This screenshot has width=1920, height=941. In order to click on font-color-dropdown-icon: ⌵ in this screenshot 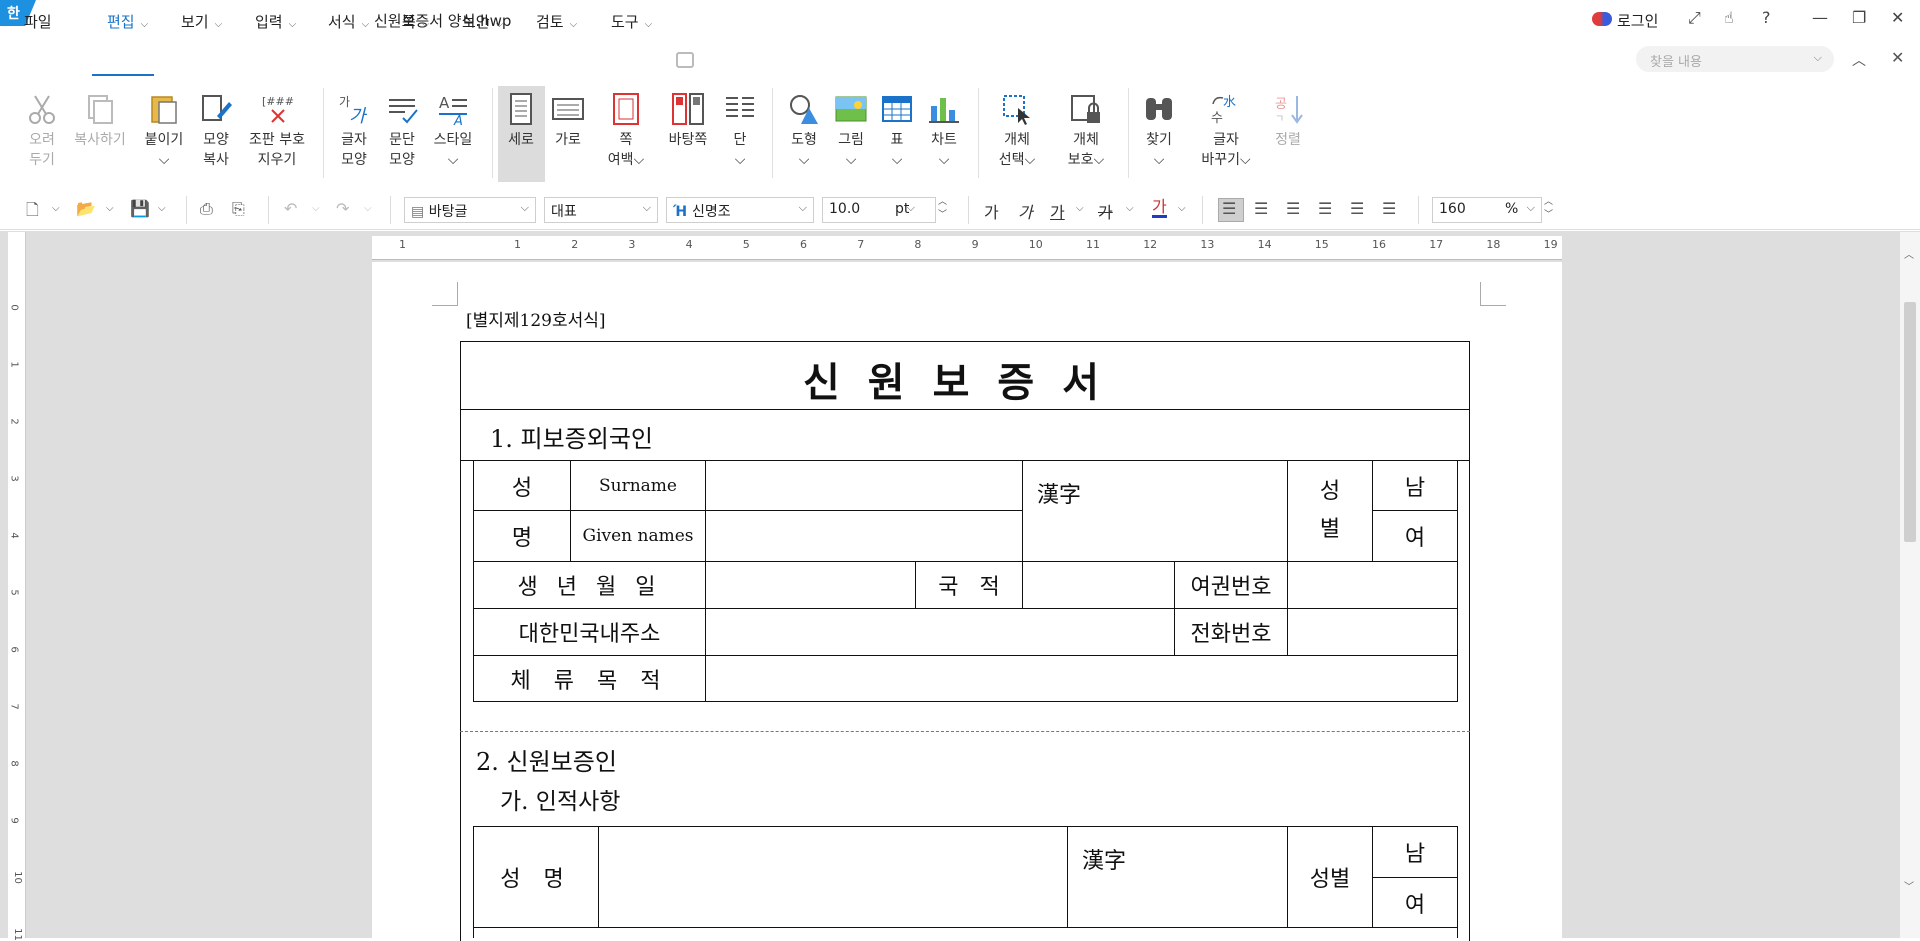, I will do `click(1182, 208)`.